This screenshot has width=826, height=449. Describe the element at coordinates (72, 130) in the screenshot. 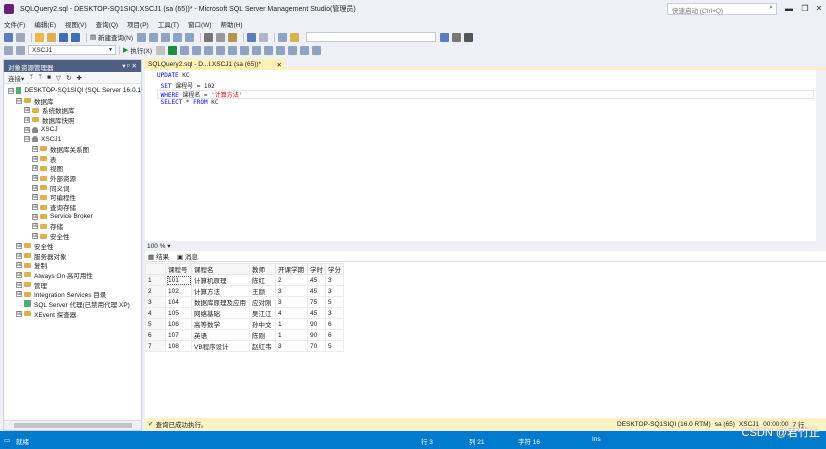

I see `tree-node: ⊞ XSCJ` at that location.